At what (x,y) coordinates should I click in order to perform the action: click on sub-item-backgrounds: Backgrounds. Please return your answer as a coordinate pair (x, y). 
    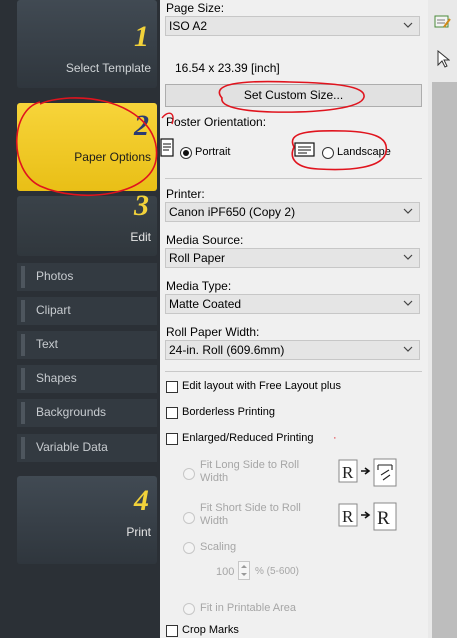
    Looking at the image, I should click on (87, 413).